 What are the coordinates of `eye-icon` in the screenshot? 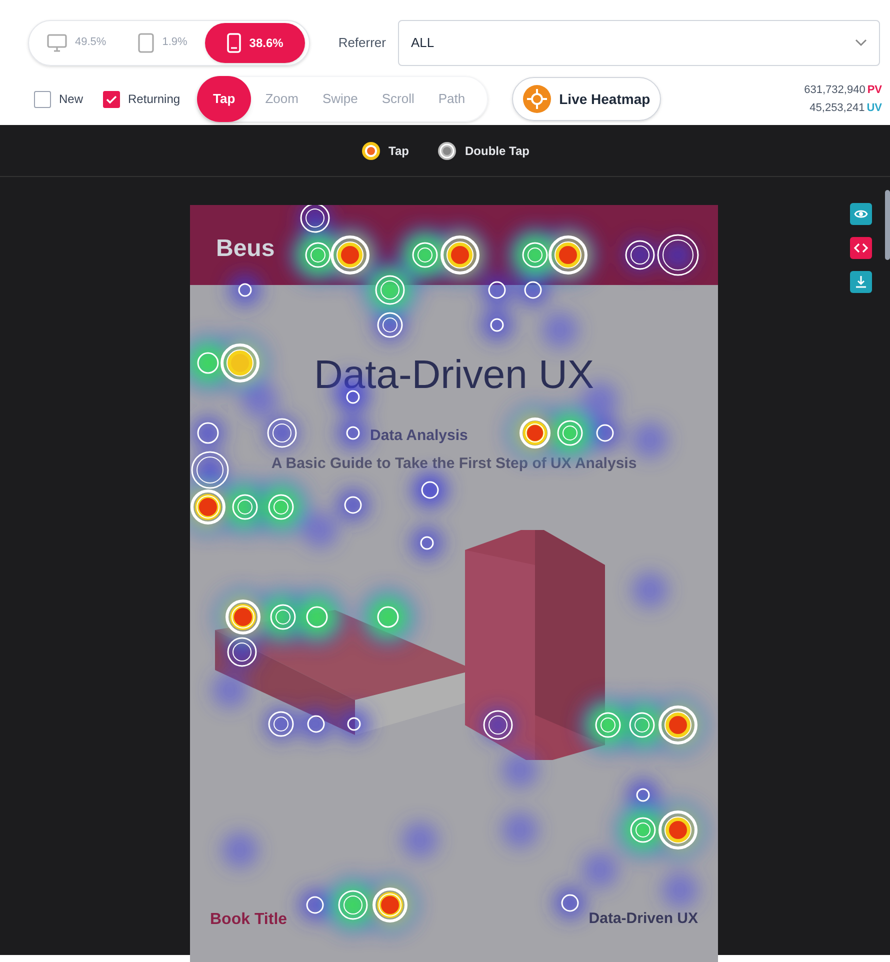 It's located at (861, 214).